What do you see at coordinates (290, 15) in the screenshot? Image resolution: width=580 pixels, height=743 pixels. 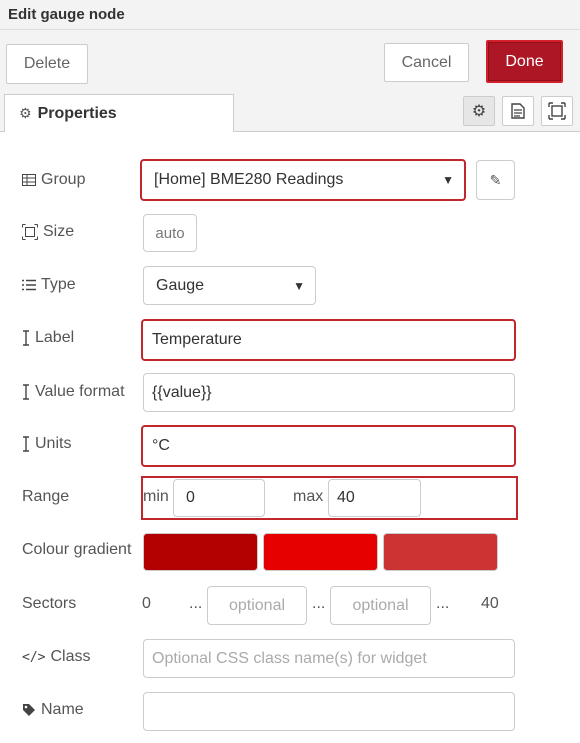 I see `titlebar: Edit gauge node` at bounding box center [290, 15].